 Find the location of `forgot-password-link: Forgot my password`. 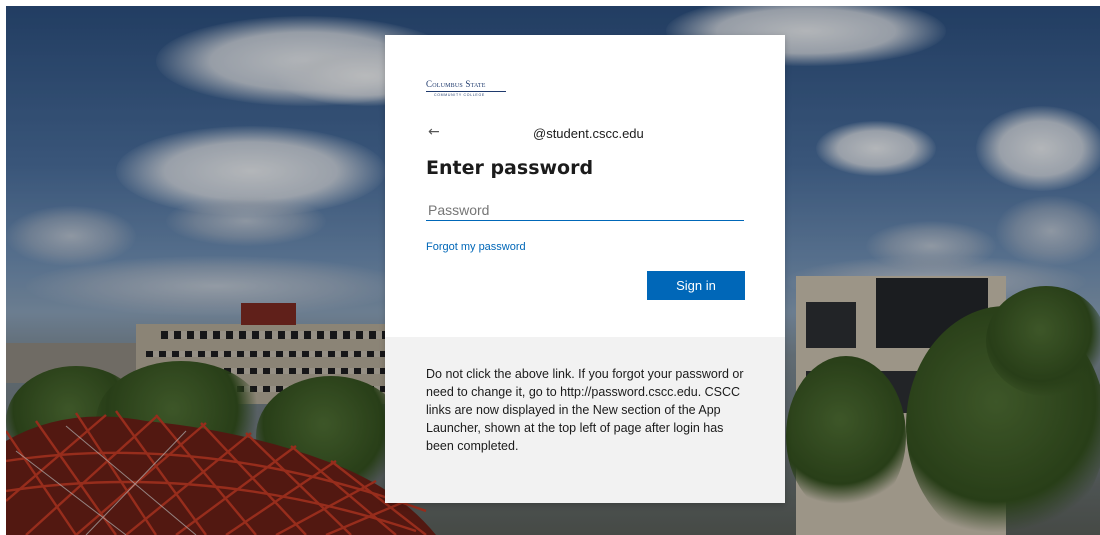

forgot-password-link: Forgot my password is located at coordinates (476, 247).